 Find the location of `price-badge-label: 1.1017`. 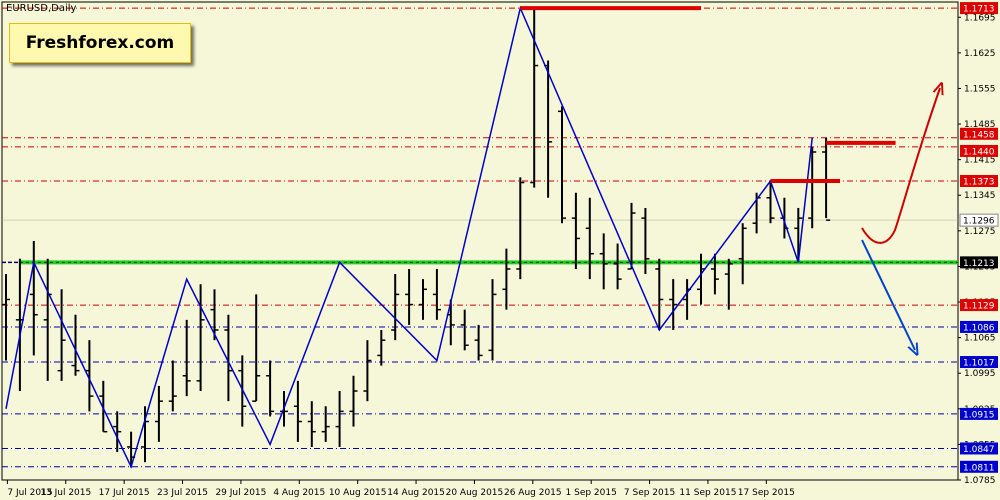

price-badge-label: 1.1017 is located at coordinates (979, 364).